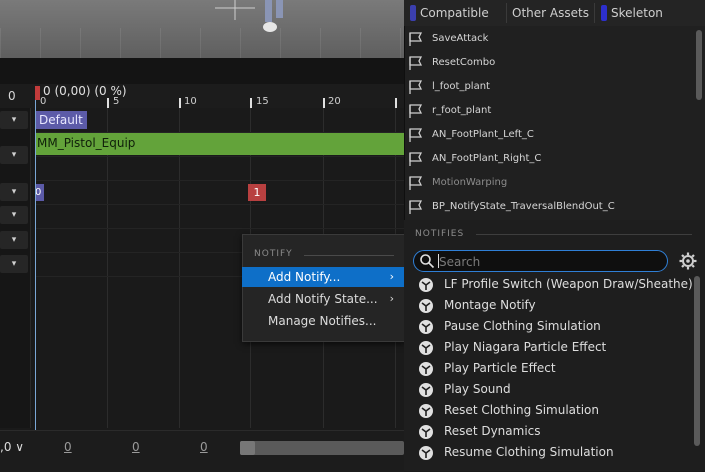 This screenshot has width=705, height=472. What do you see at coordinates (15, 450) in the screenshot?
I see `time-format-dropdown: ,0 ∨` at bounding box center [15, 450].